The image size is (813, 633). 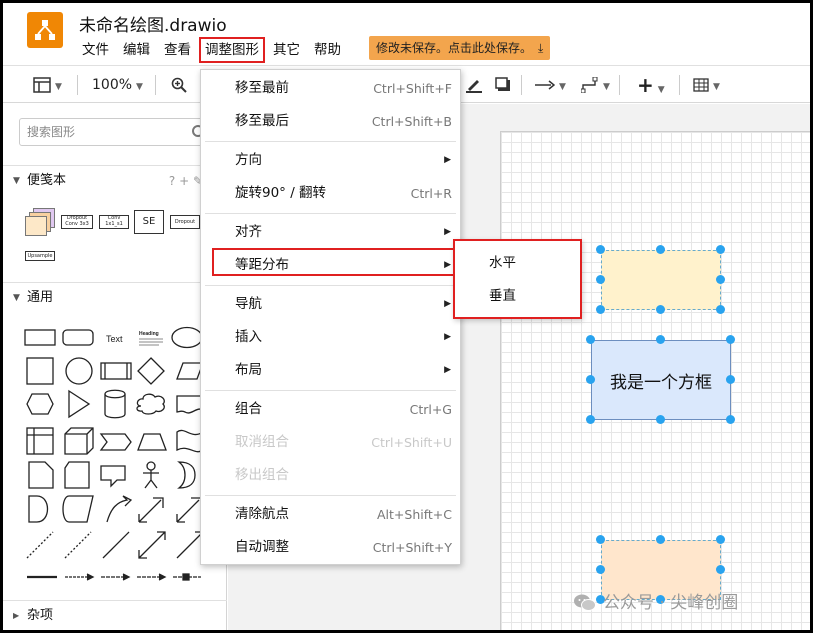 I want to click on menu-item-to-back: 移至最后 Ctrl+Shift+B, so click(x=330, y=121).